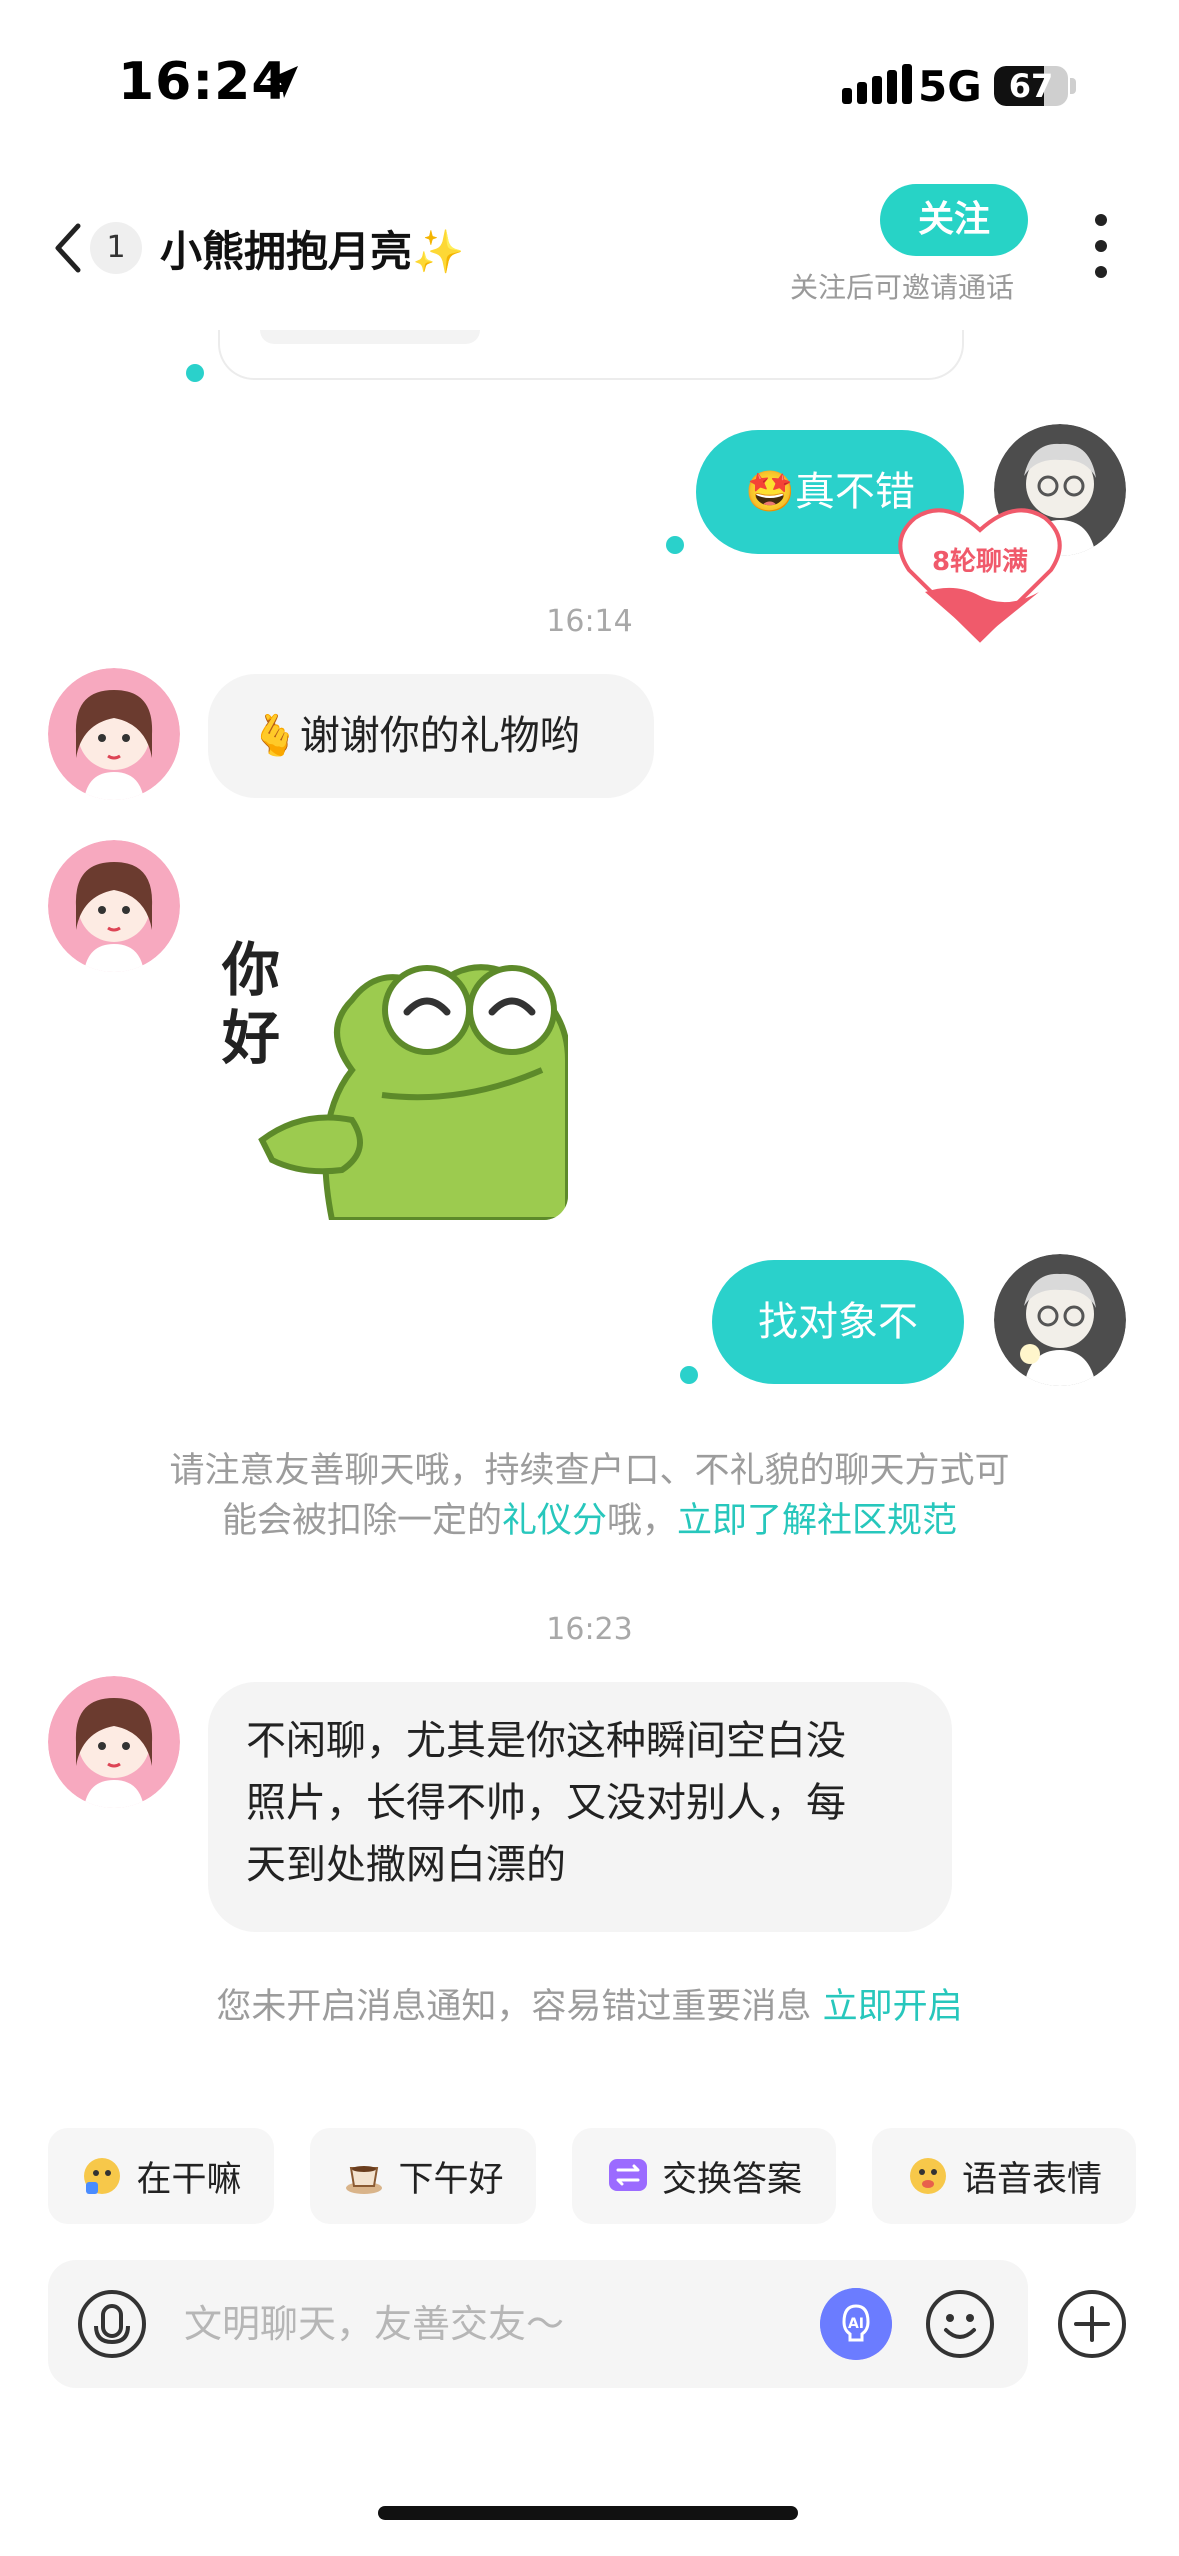  I want to click on ai-assistant-icon: AI, so click(856, 2324).